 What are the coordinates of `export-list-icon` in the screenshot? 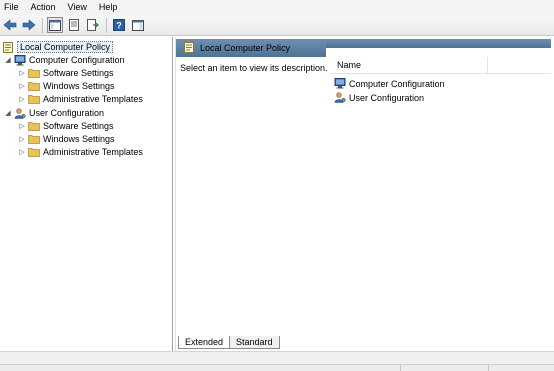 It's located at (93, 25).